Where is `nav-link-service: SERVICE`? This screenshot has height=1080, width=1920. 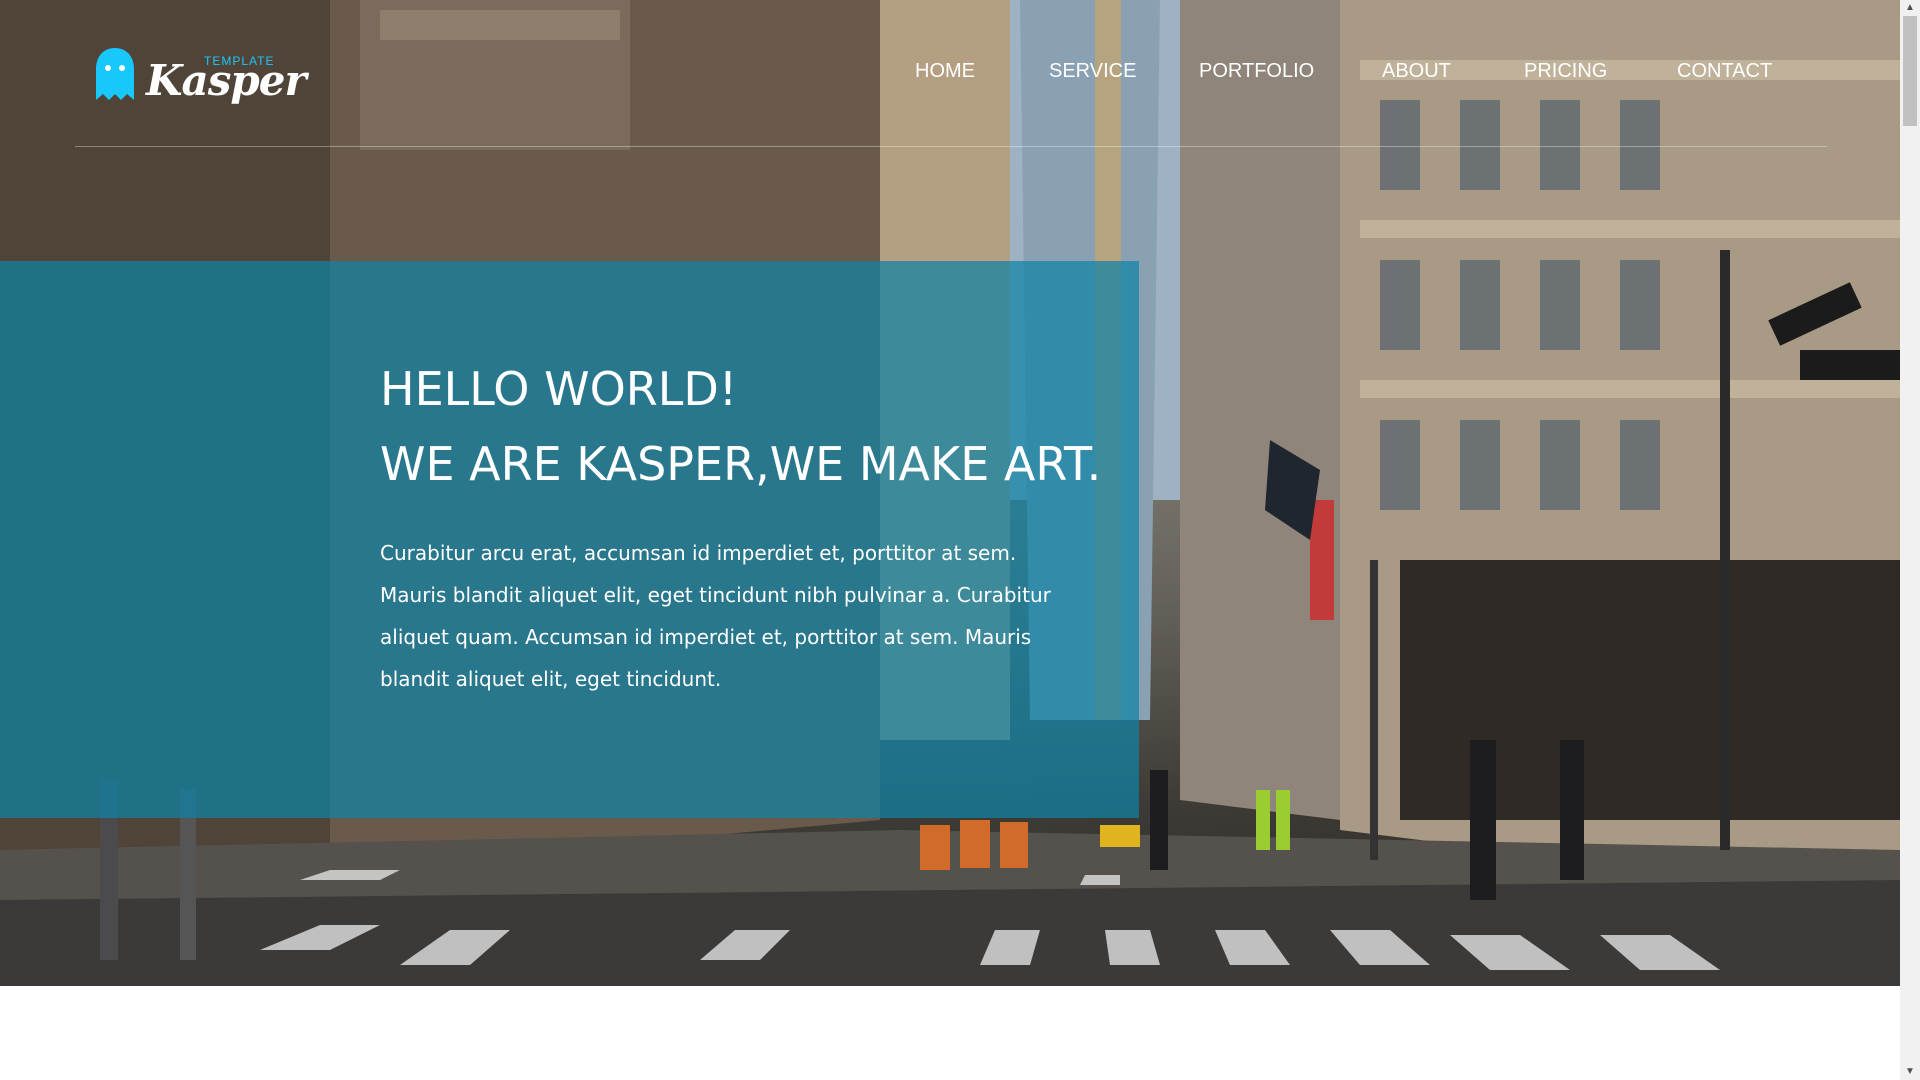 nav-link-service: SERVICE is located at coordinates (1092, 71).